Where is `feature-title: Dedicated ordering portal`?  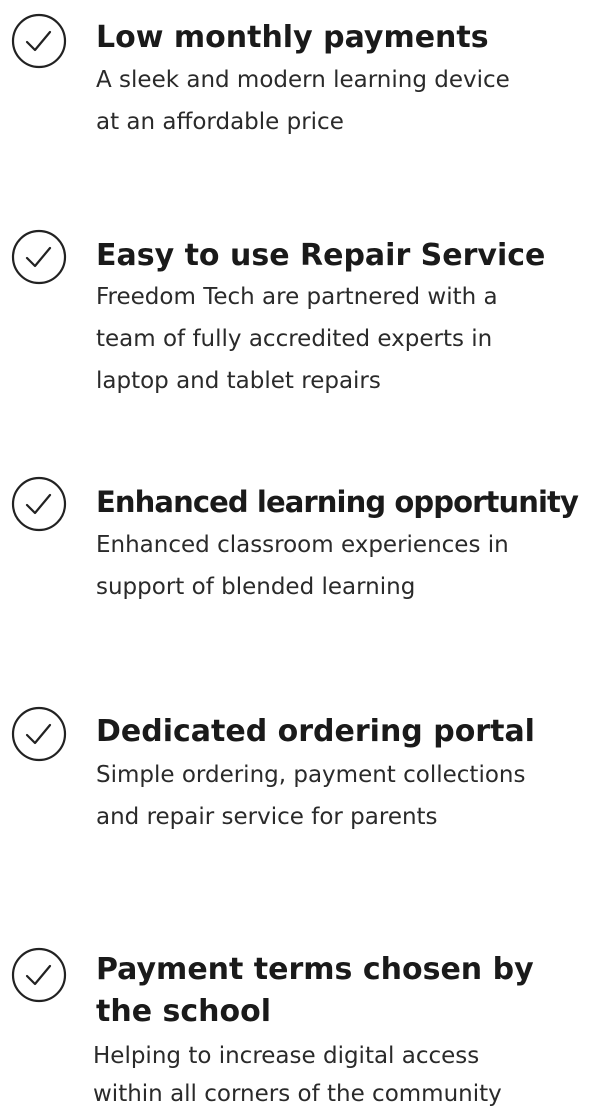
feature-title: Dedicated ordering portal is located at coordinates (315, 731).